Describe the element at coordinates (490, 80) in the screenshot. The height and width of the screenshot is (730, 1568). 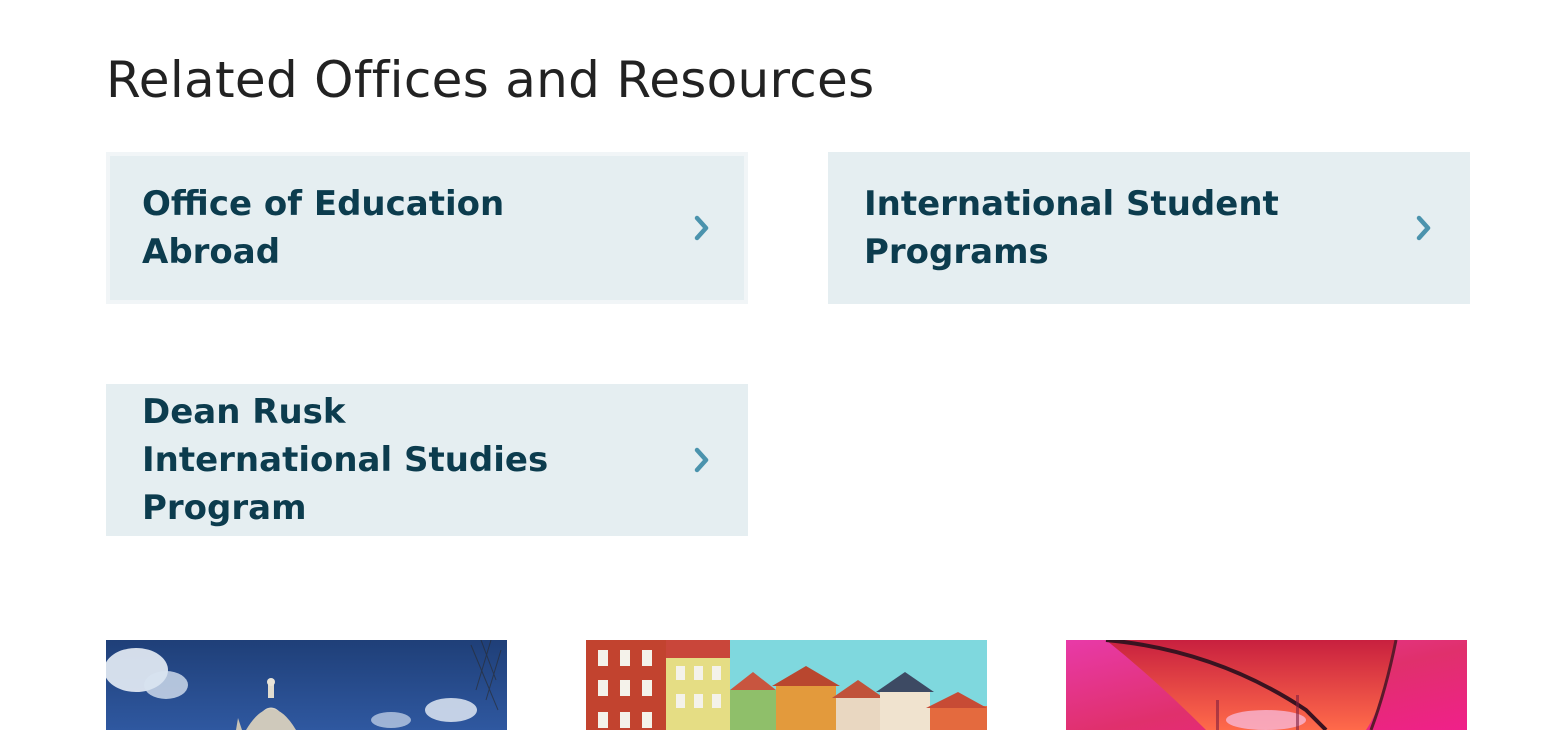
I see `section-title: Related Offices and Resources` at that location.